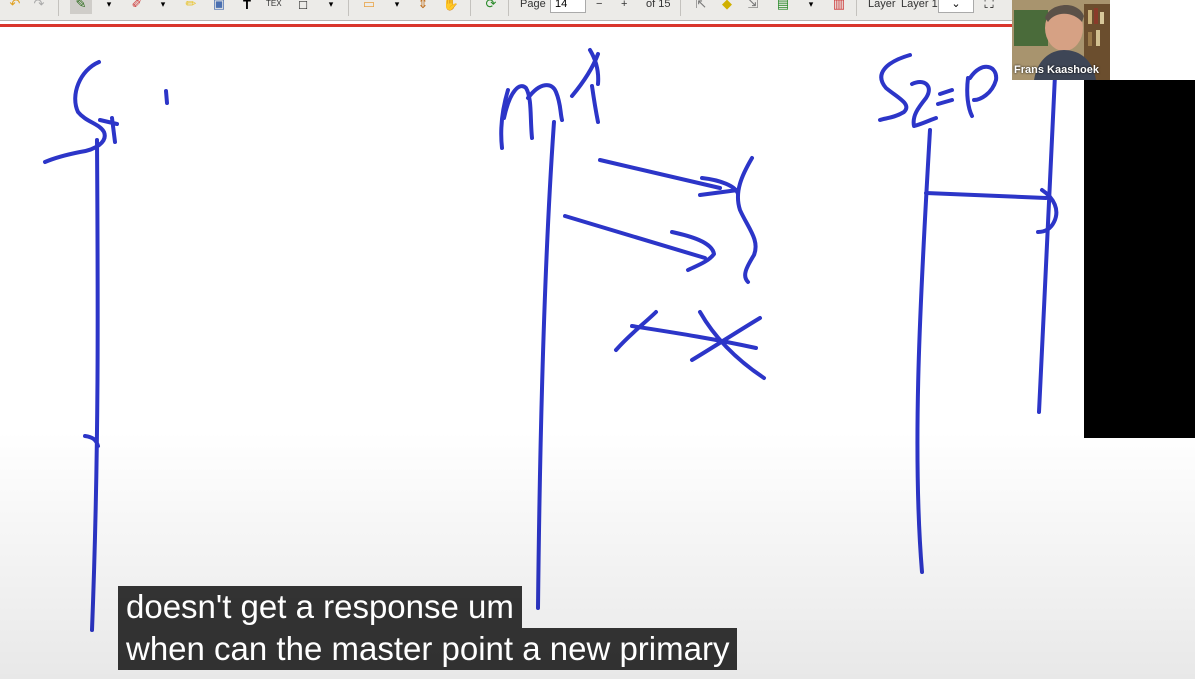 Image resolution: width=1195 pixels, height=679 pixels. What do you see at coordinates (550, 99) in the screenshot?
I see `ink-stroke-m-label` at bounding box center [550, 99].